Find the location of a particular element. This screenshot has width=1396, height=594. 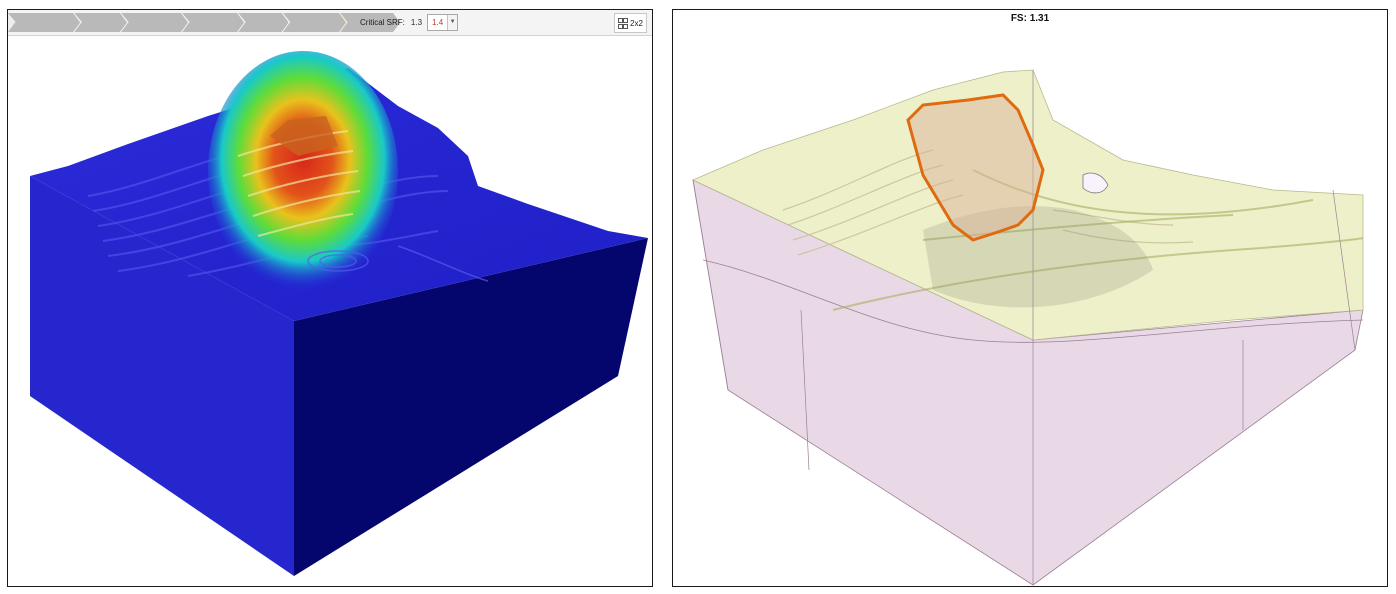

tab-label: Compute is located at coordinates (316, 22).